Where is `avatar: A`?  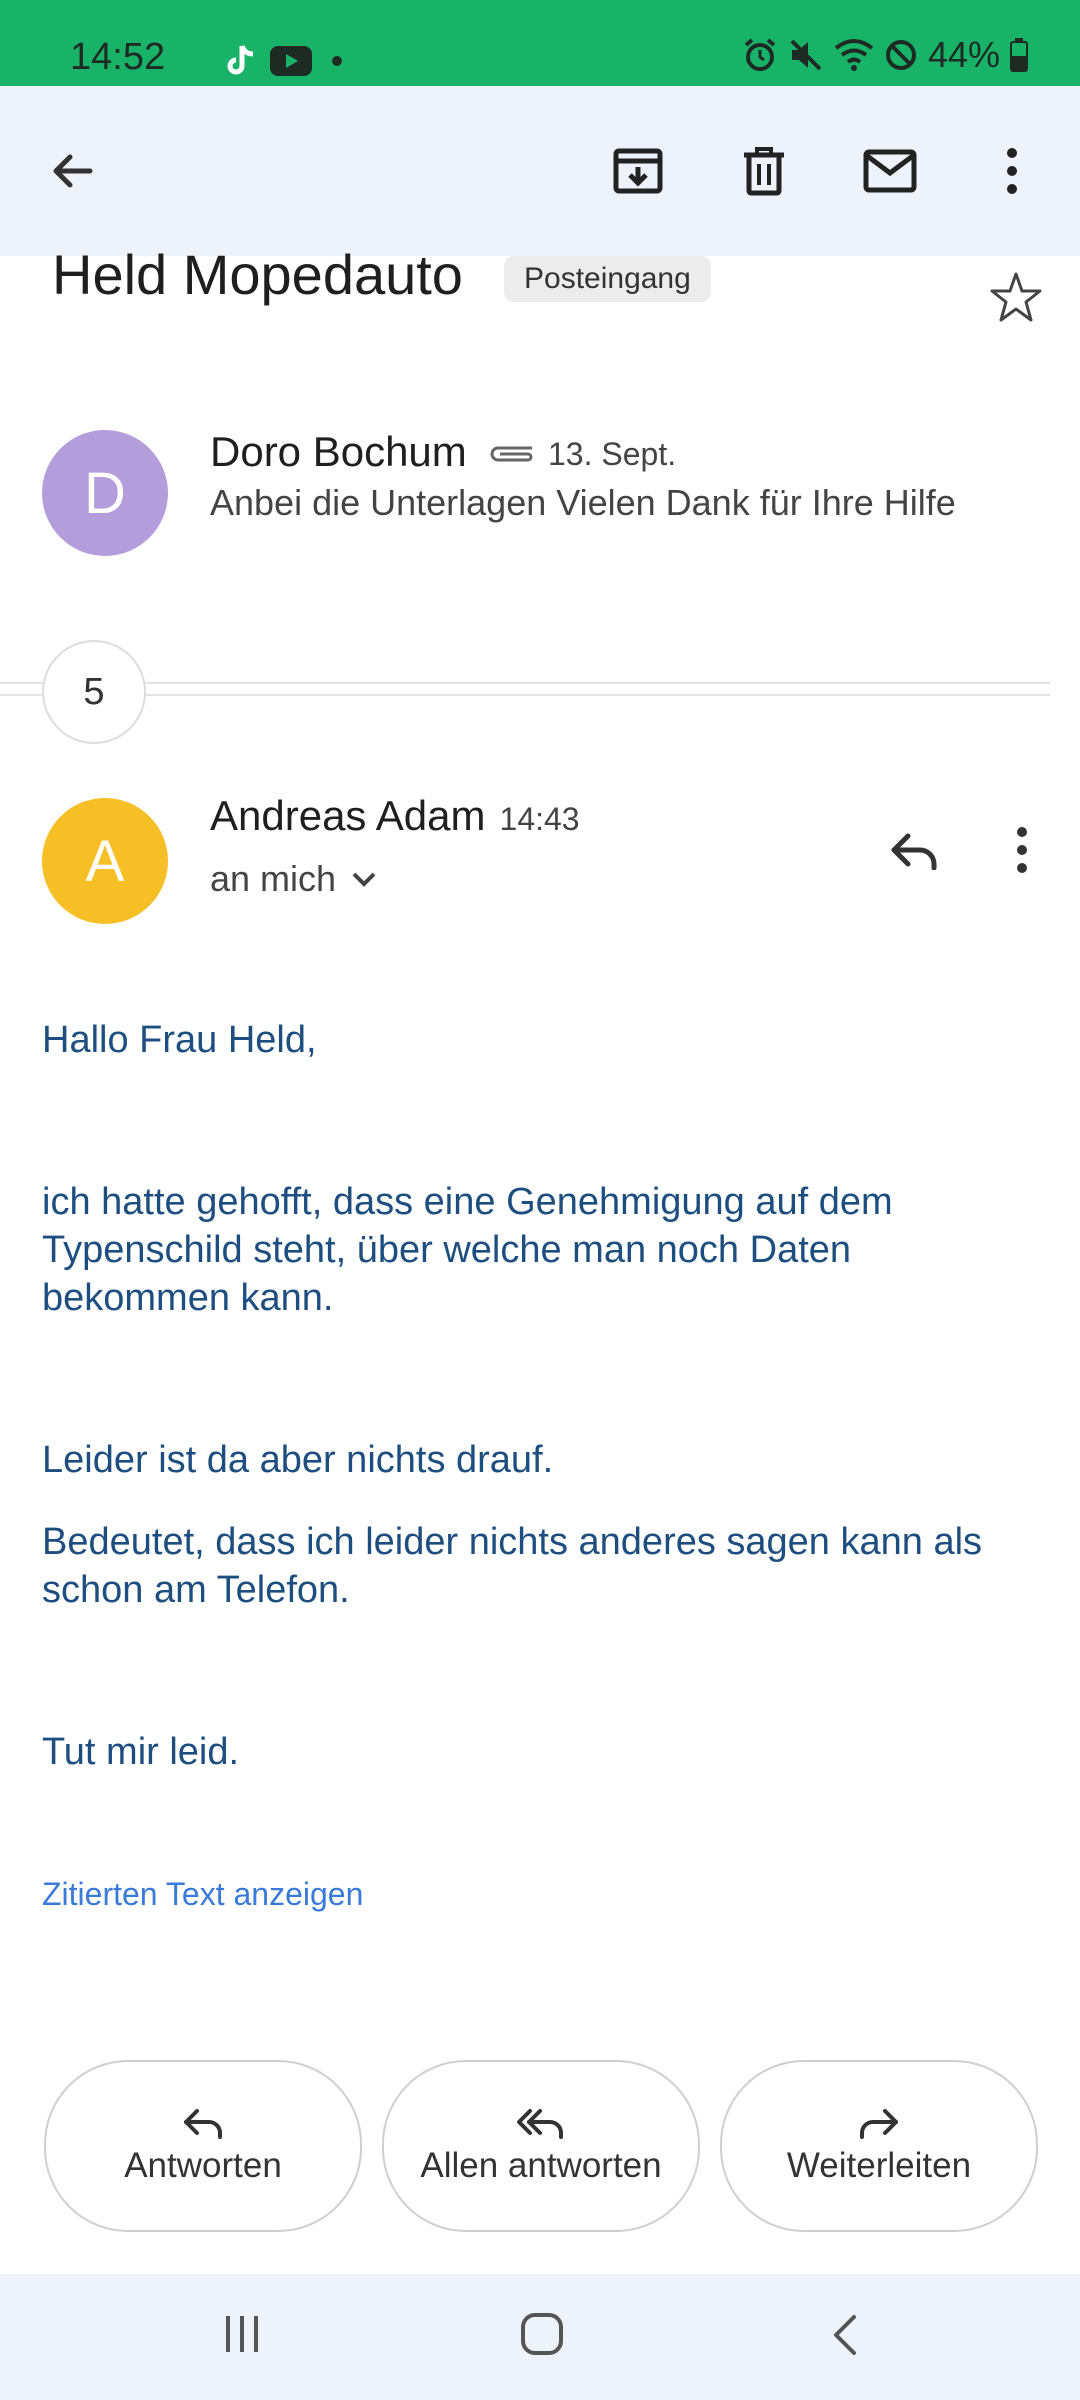 avatar: A is located at coordinates (105, 861).